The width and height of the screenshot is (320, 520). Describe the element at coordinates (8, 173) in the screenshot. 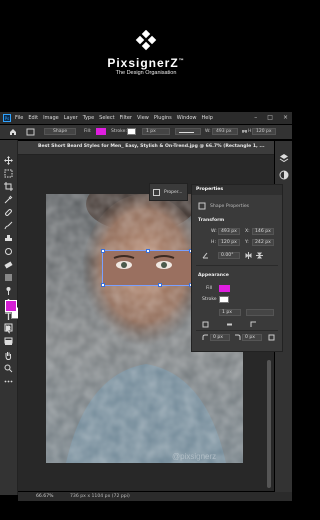

I see `marquee-tool-icon` at that location.